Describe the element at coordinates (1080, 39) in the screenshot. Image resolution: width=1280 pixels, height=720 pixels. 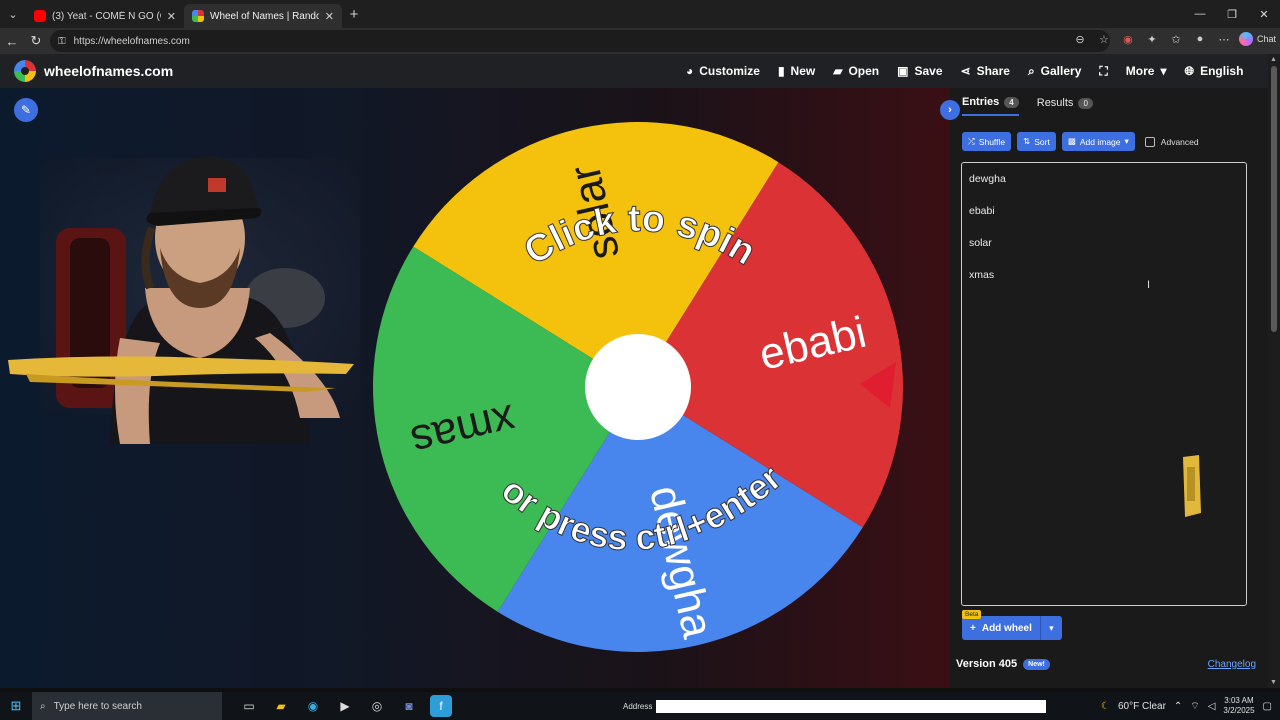
I see `reader-icon: ⊖` at that location.